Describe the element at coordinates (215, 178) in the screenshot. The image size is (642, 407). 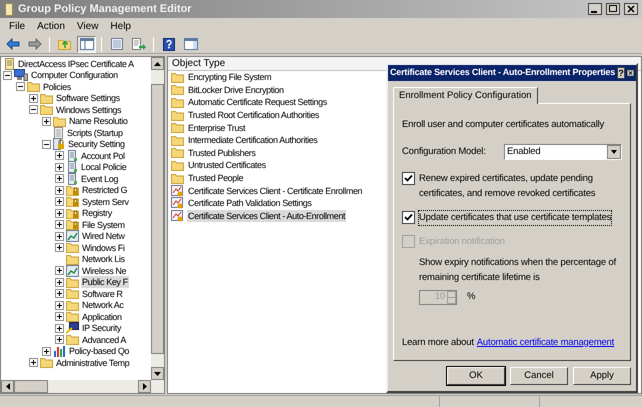
I see `list-item: Trusted People` at that location.